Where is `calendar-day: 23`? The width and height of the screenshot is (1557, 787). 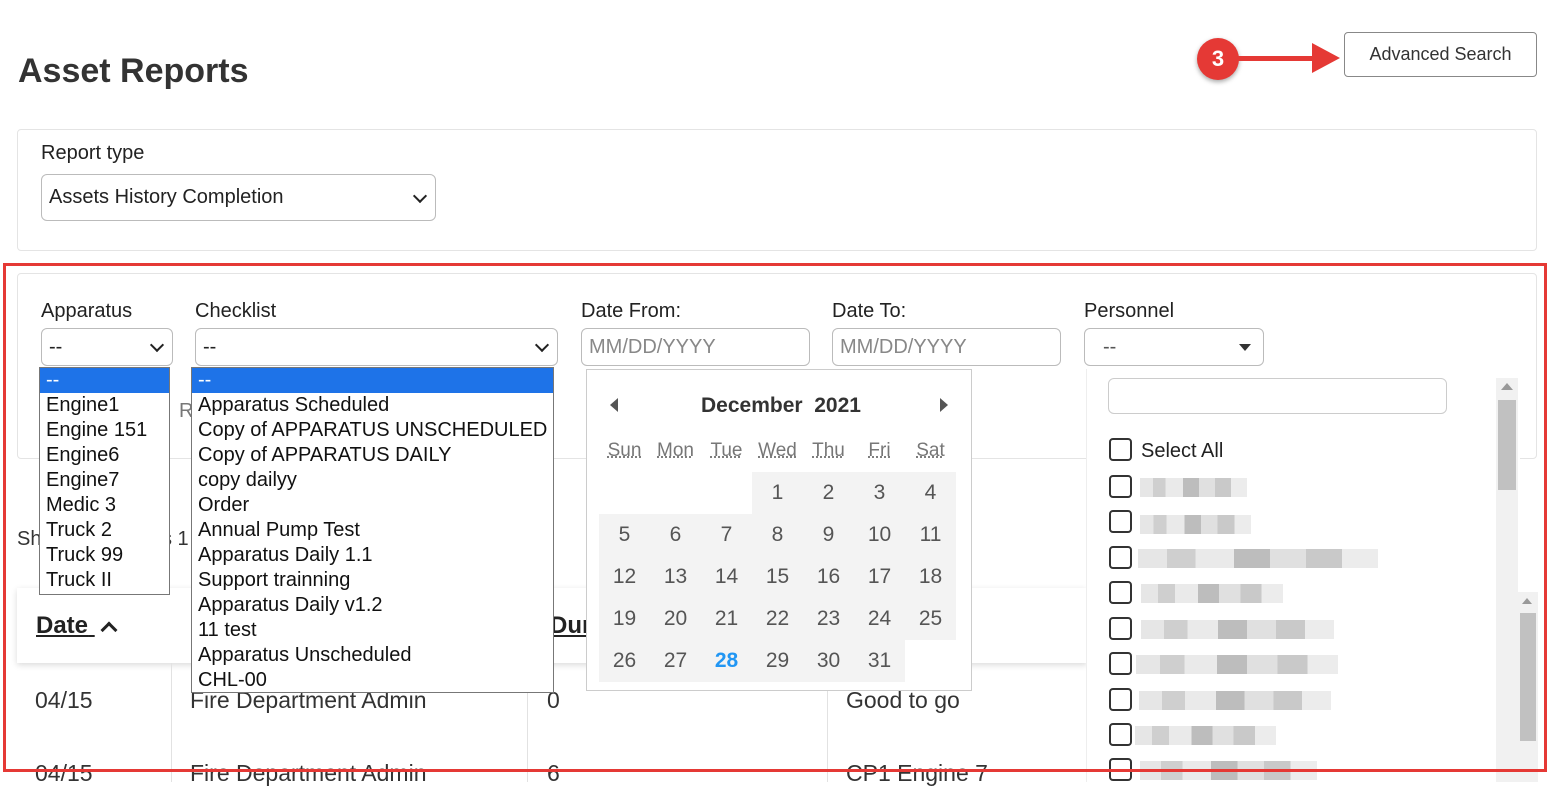
calendar-day: 23 is located at coordinates (828, 619).